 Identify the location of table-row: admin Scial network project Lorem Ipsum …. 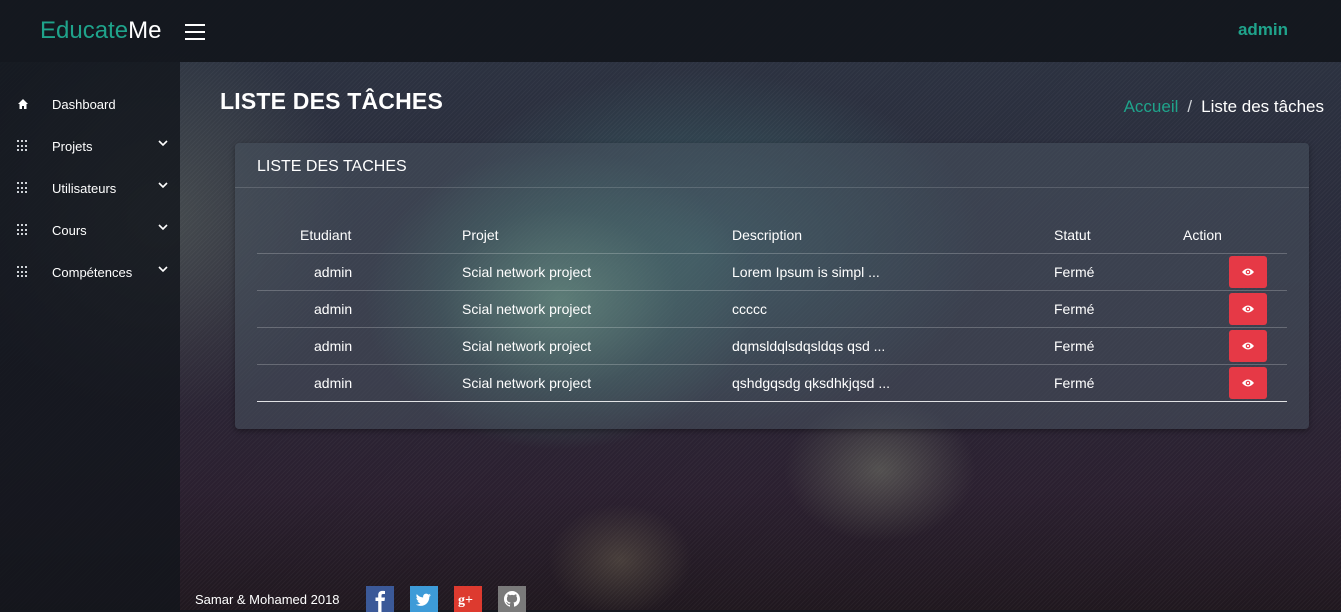
(772, 272).